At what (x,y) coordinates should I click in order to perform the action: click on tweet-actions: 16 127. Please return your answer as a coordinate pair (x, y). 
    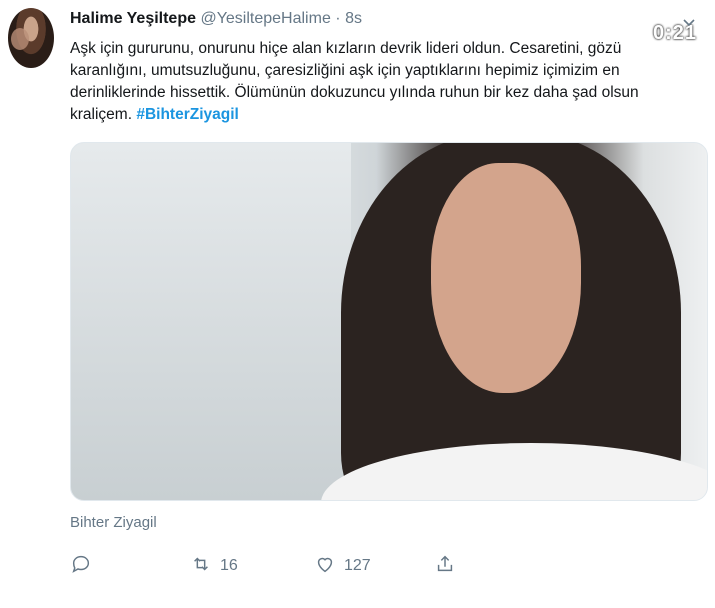
    Looking at the image, I should click on (270, 566).